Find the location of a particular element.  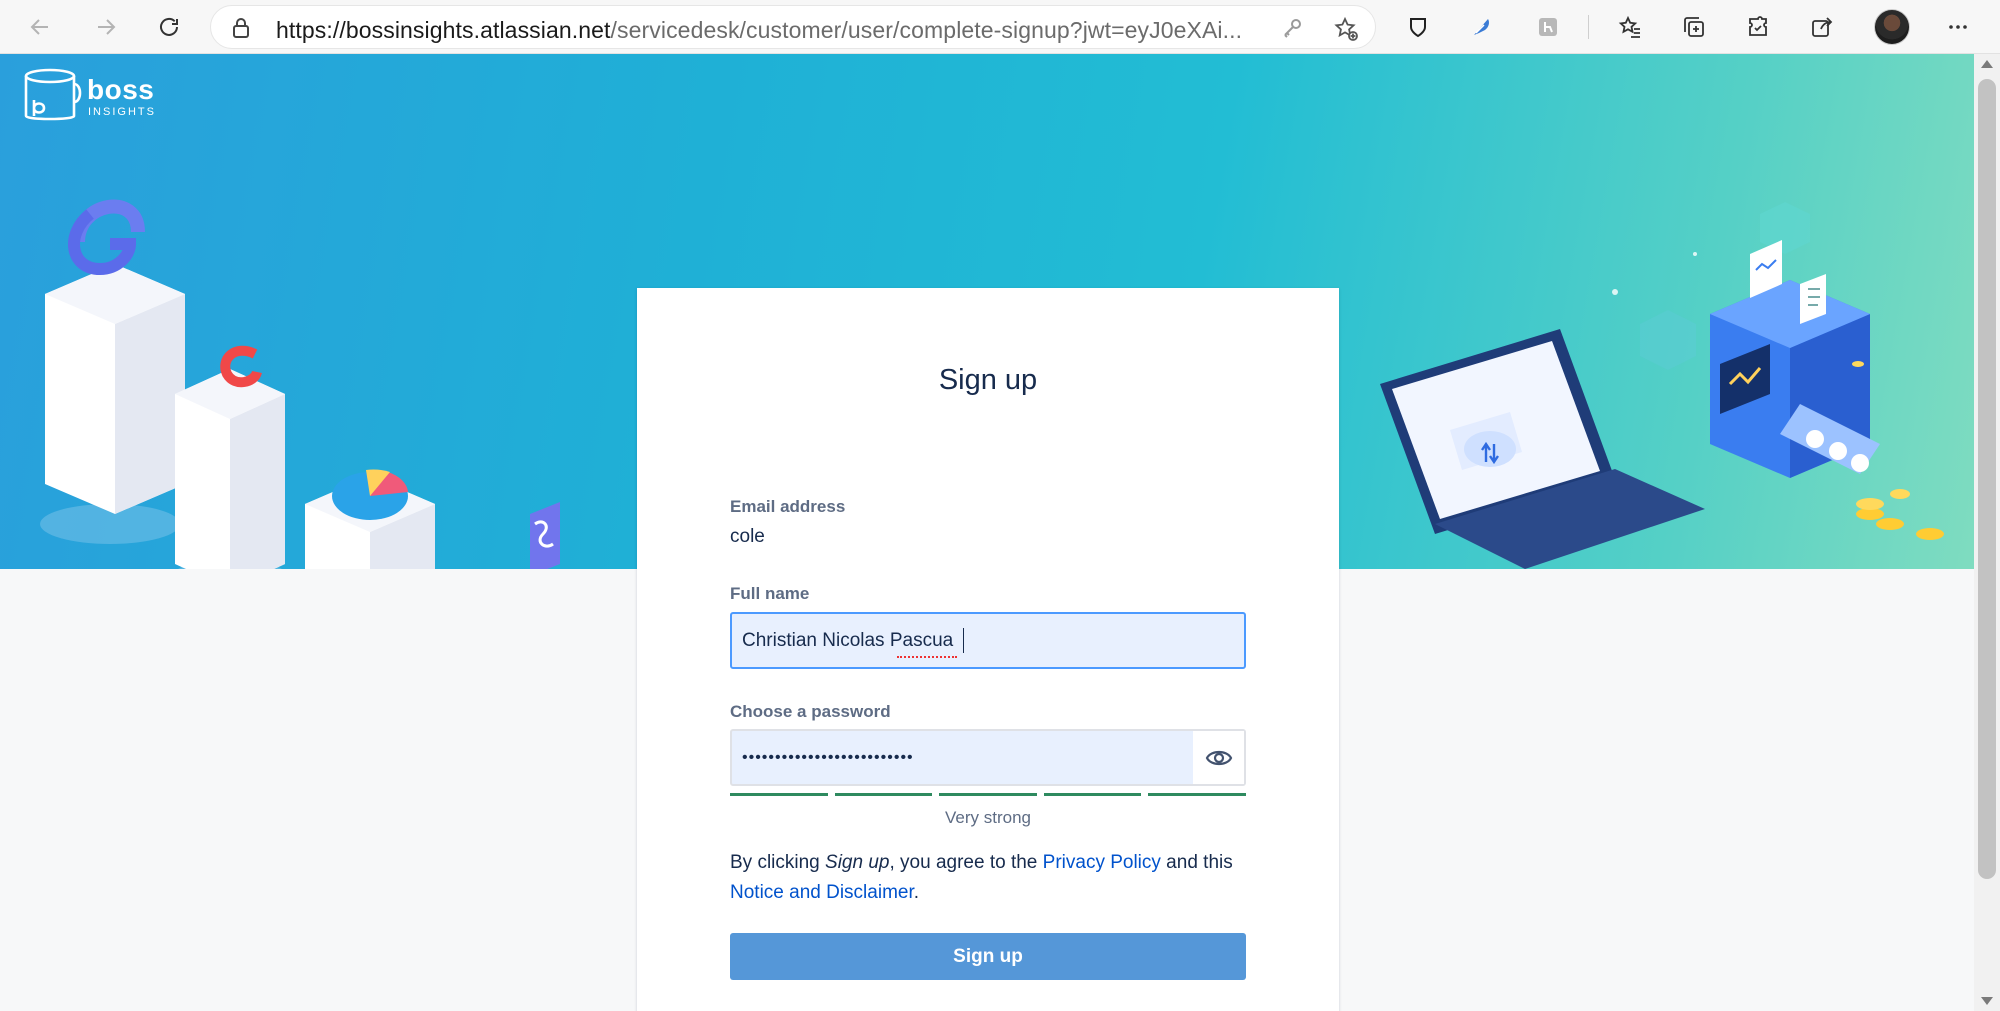

password-input is located at coordinates (977, 757).